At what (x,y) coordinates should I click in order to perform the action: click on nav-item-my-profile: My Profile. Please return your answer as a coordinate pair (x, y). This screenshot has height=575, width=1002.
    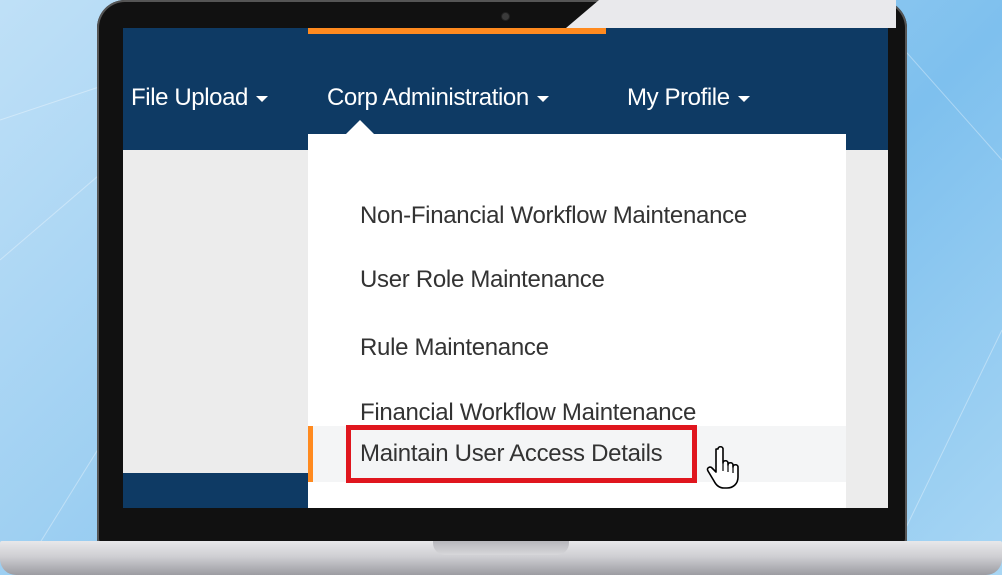
    Looking at the image, I should click on (688, 98).